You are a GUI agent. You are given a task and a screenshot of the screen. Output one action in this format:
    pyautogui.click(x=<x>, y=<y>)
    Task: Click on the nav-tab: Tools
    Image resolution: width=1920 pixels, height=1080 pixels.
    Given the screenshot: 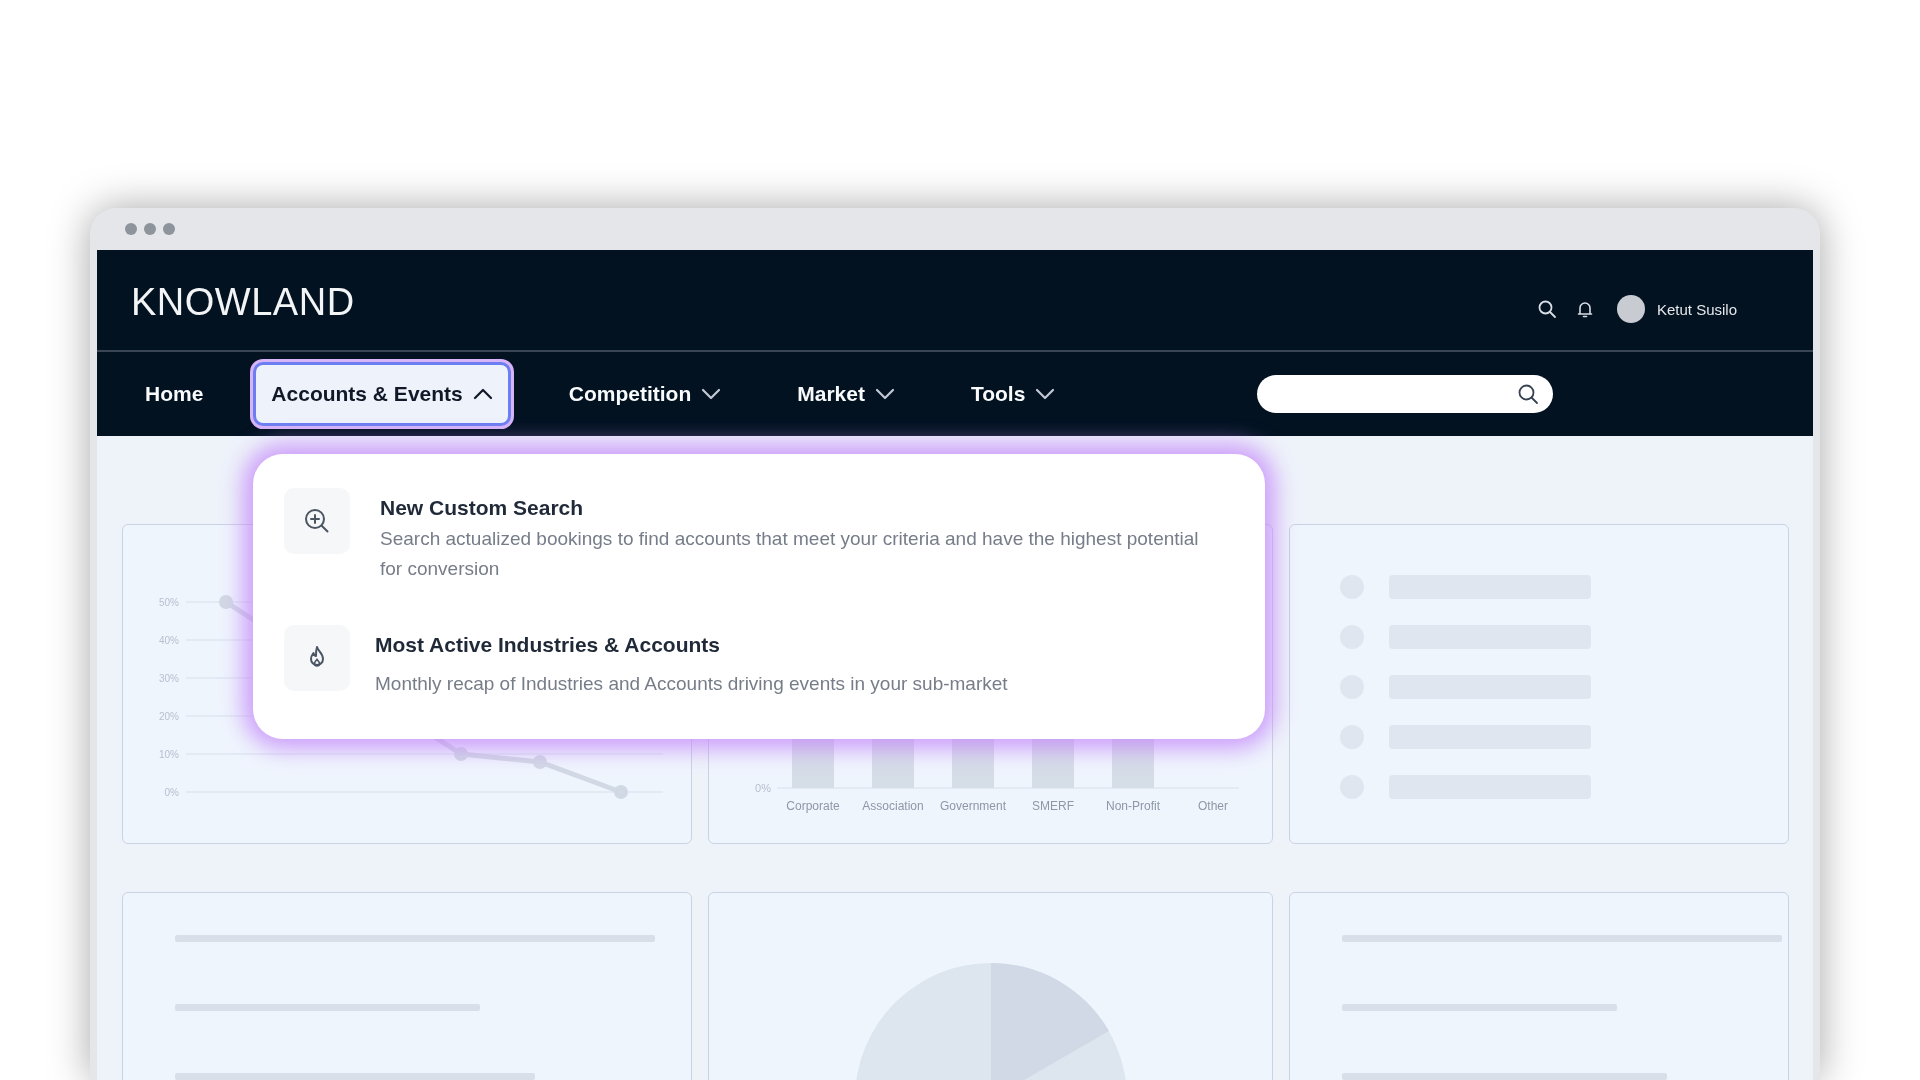 What is the action you would take?
    pyautogui.click(x=1013, y=394)
    